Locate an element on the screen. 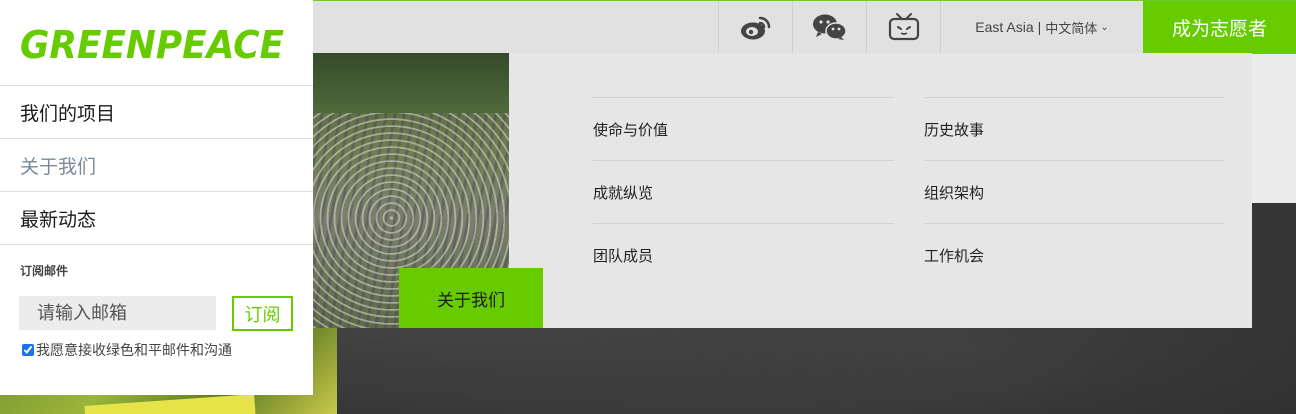 Image resolution: width=1296 pixels, height=414 pixels. bilibili-icon is located at coordinates (903, 27).